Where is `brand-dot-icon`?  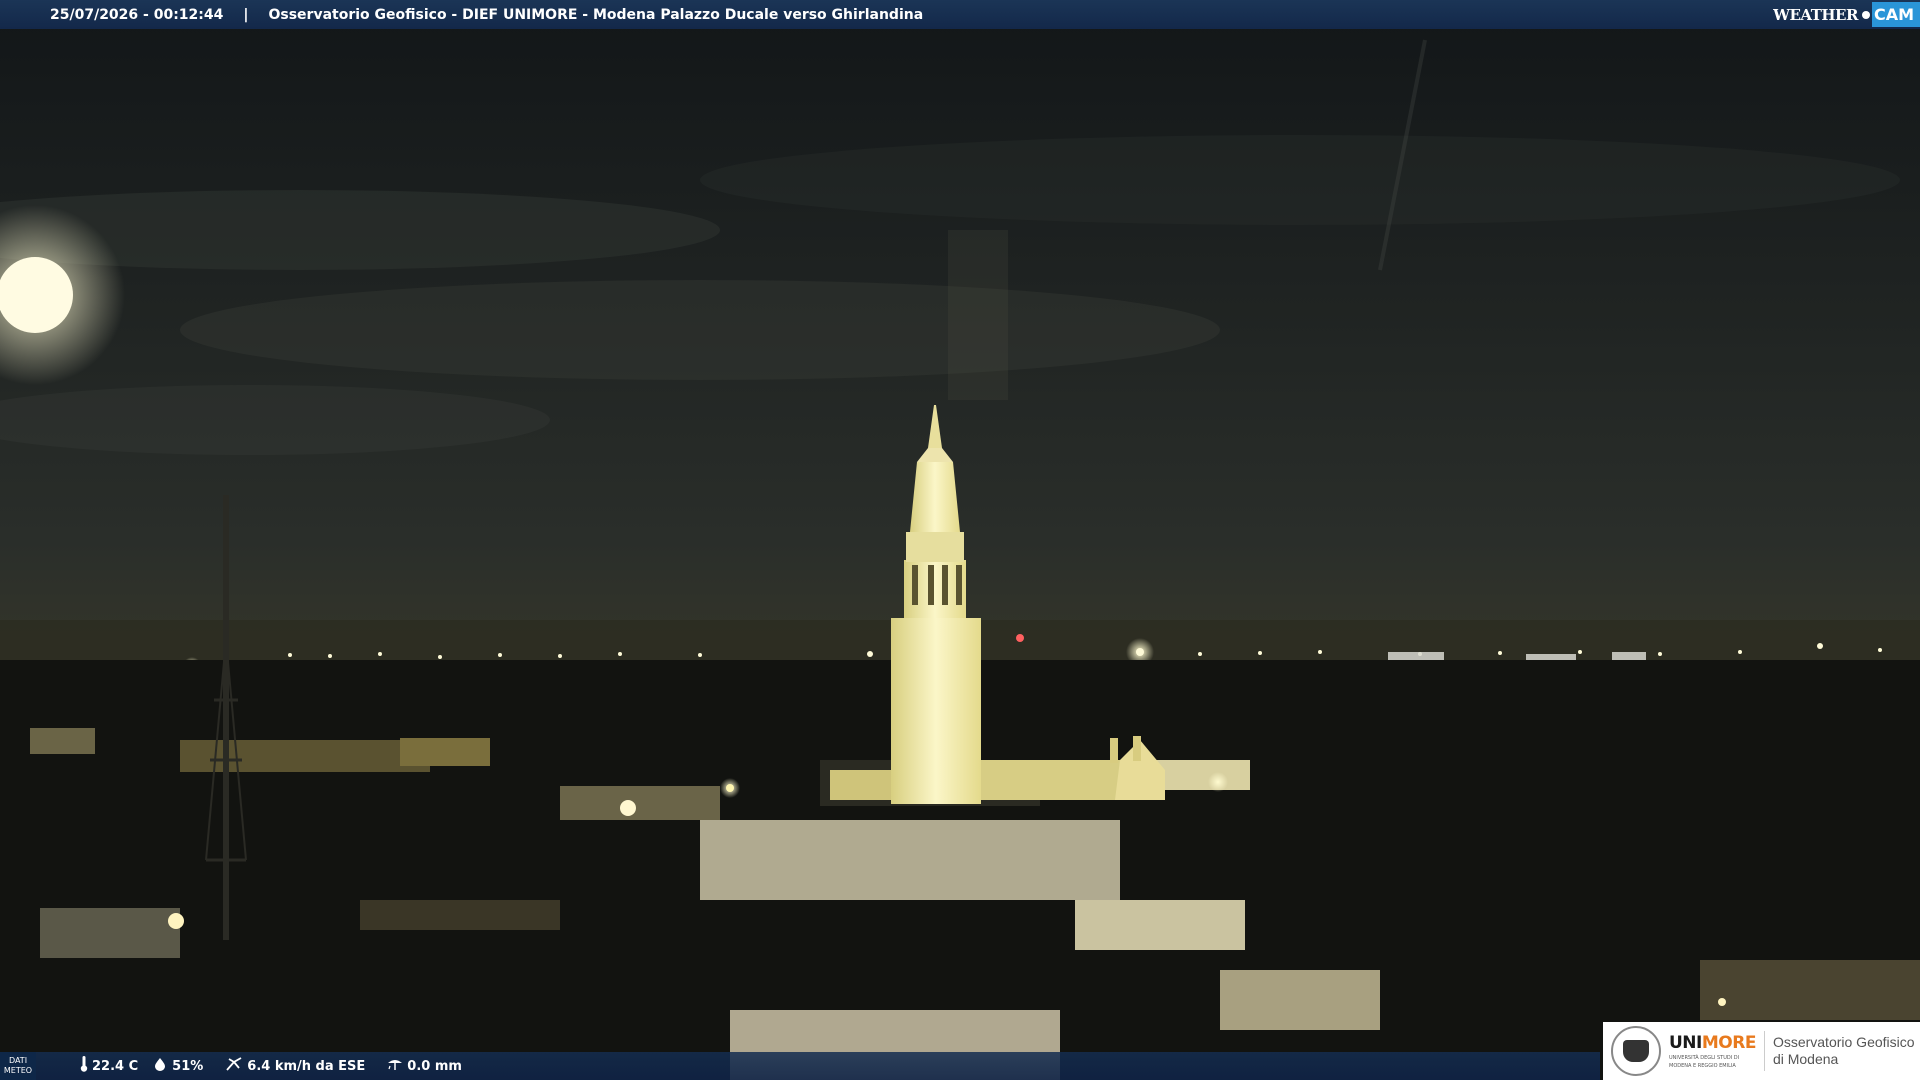 brand-dot-icon is located at coordinates (1865, 14).